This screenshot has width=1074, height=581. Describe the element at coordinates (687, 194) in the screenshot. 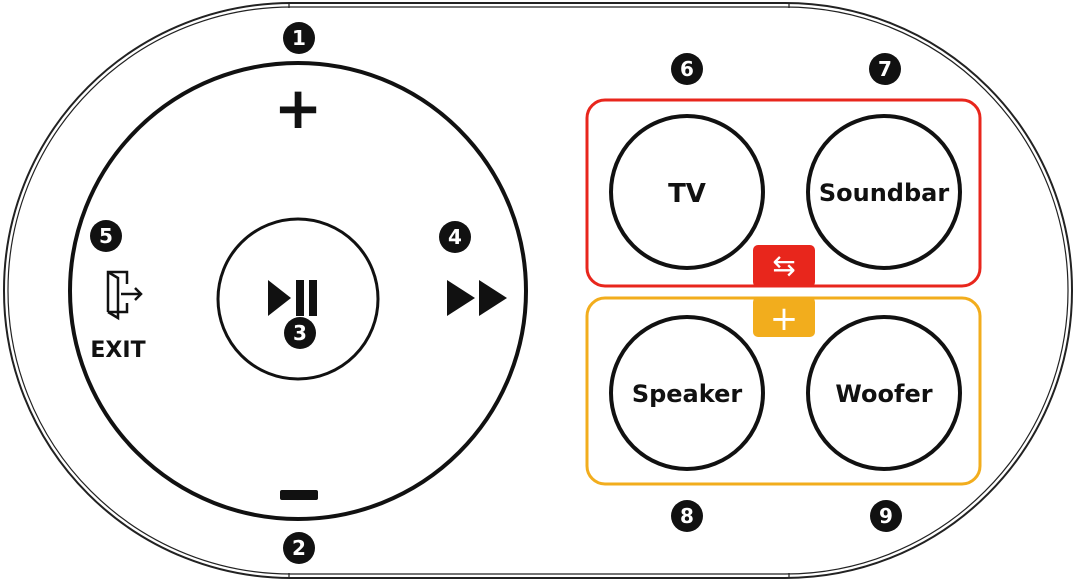

I see `tv-button-label: TV` at that location.